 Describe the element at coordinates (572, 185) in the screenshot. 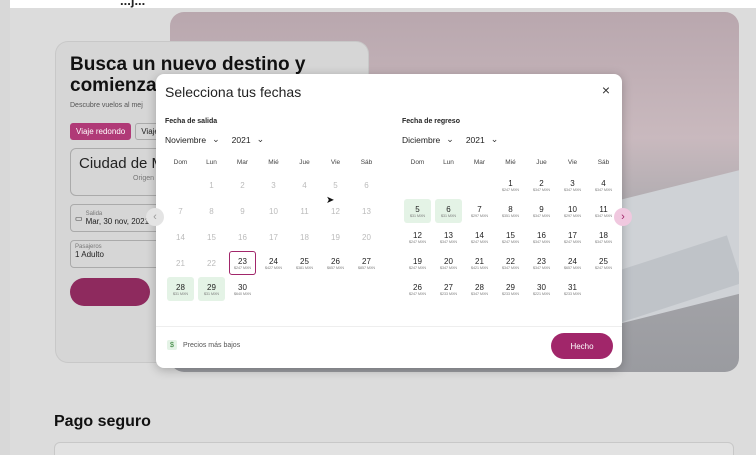

I see `day-cell: 3 $347 MXN` at that location.